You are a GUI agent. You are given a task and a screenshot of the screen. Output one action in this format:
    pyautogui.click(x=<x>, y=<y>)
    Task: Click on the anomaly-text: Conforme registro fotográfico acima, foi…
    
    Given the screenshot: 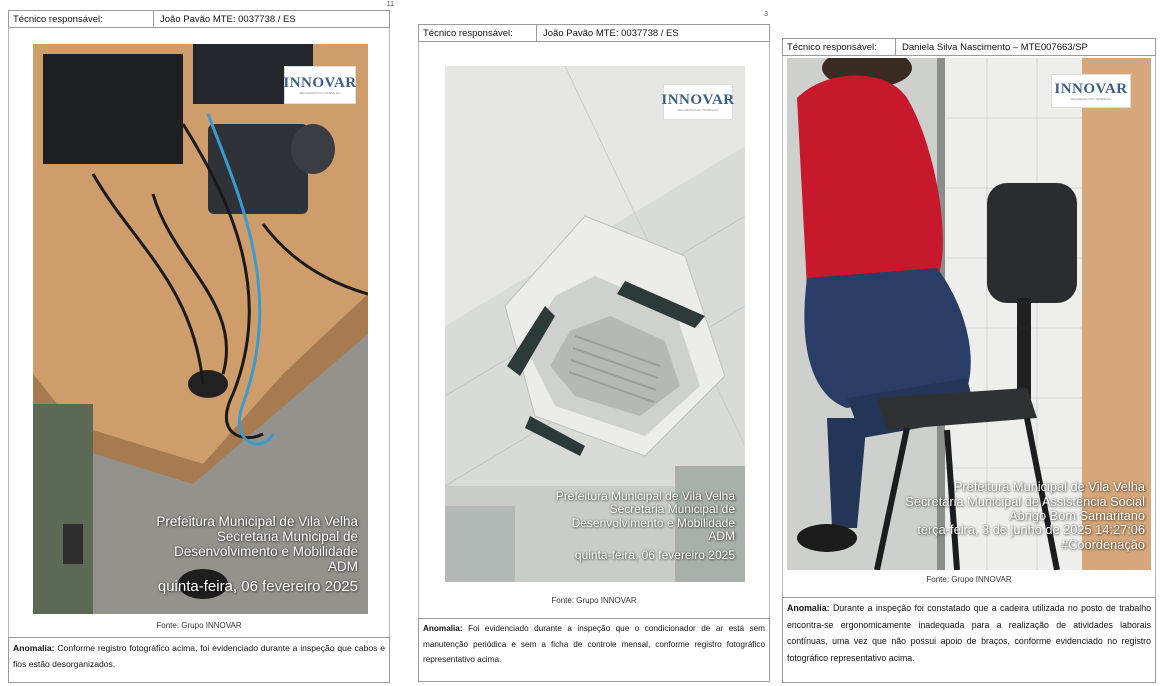 What is the action you would take?
    pyautogui.click(x=199, y=656)
    